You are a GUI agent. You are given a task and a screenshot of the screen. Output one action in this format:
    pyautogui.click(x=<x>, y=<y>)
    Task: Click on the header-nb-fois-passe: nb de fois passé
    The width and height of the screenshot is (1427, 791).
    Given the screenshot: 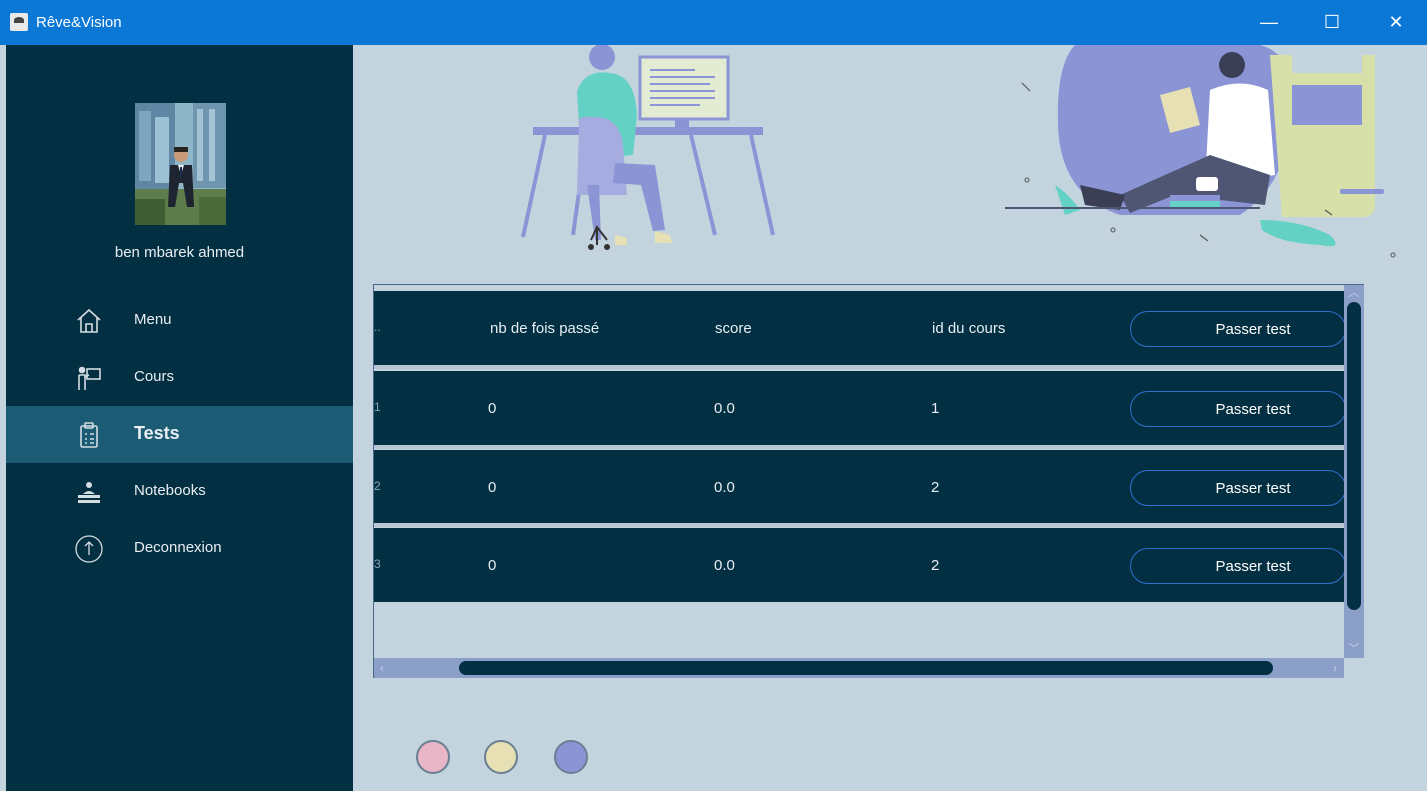 What is the action you would take?
    pyautogui.click(x=545, y=328)
    